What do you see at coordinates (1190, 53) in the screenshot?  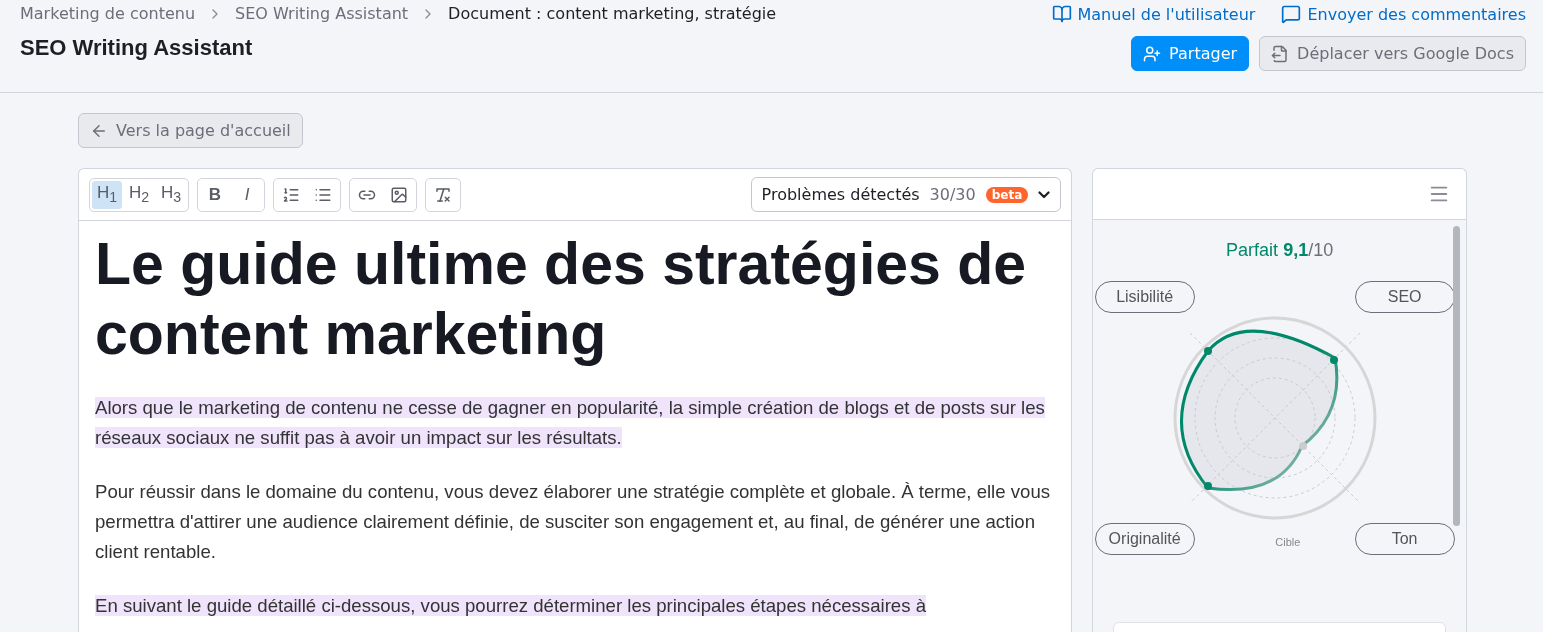 I see `share-button: Partager` at bounding box center [1190, 53].